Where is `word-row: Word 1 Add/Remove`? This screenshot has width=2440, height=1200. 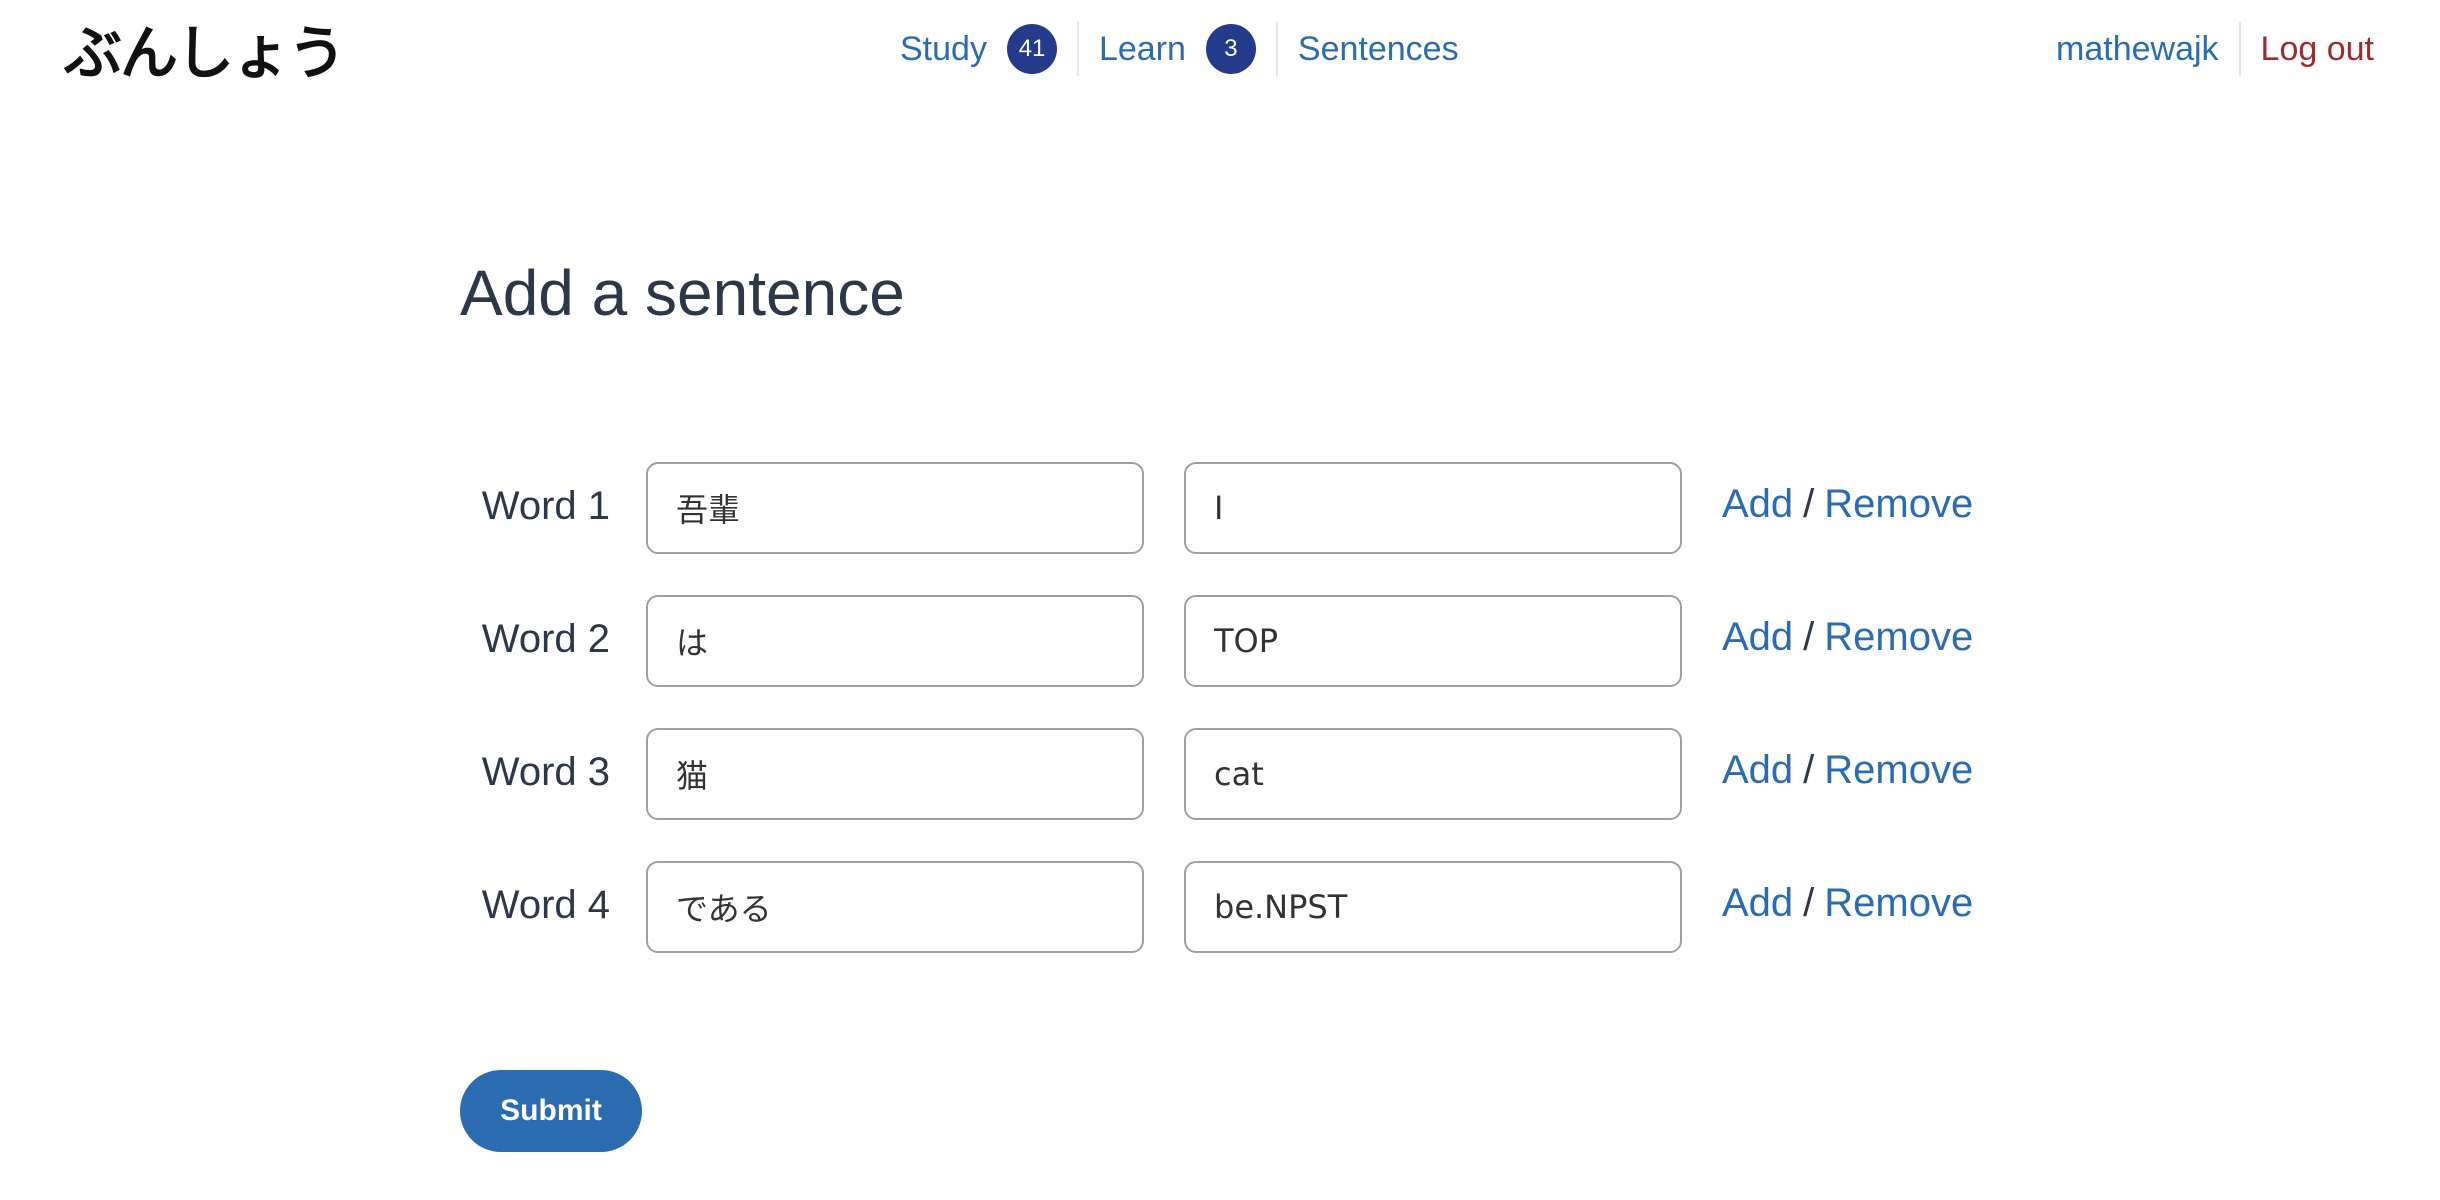
word-row: Word 1 Add/Remove is located at coordinates (1230, 508).